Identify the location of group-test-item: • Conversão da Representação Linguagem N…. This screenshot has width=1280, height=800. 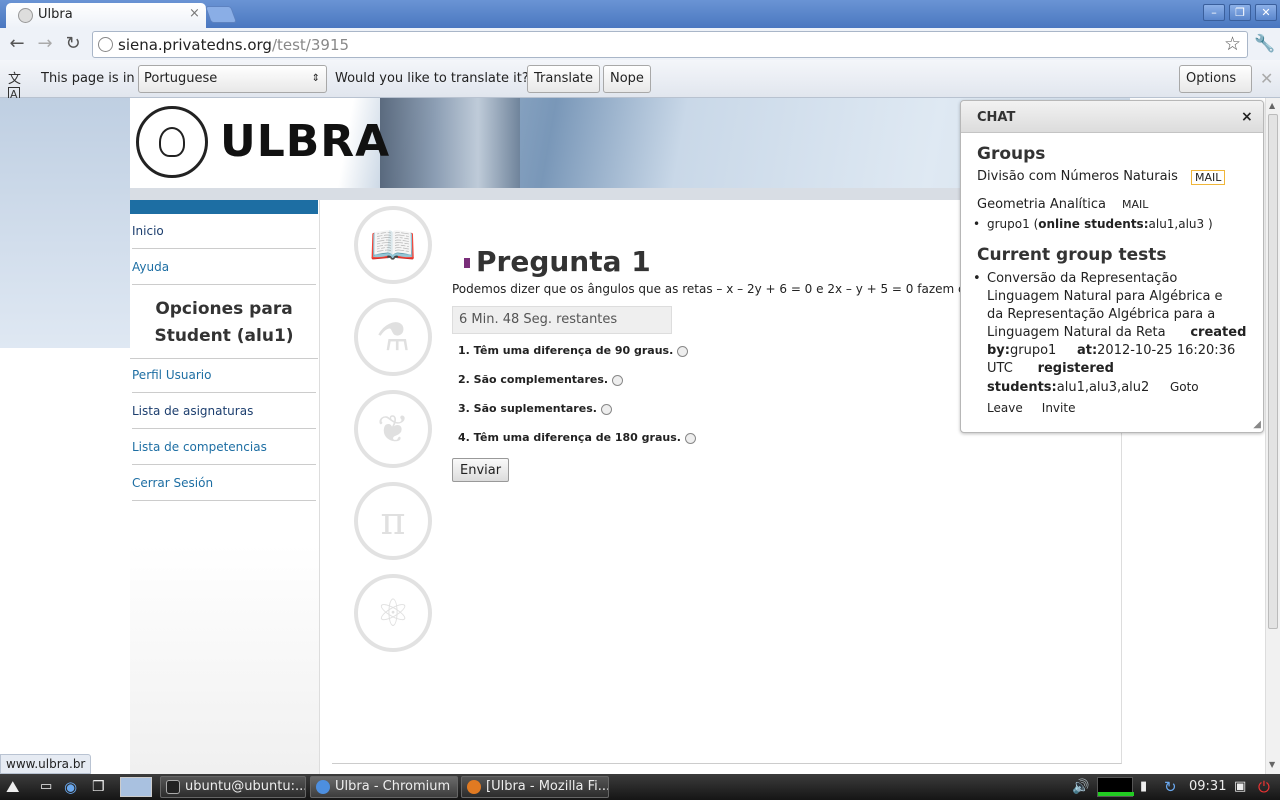
(1110, 343).